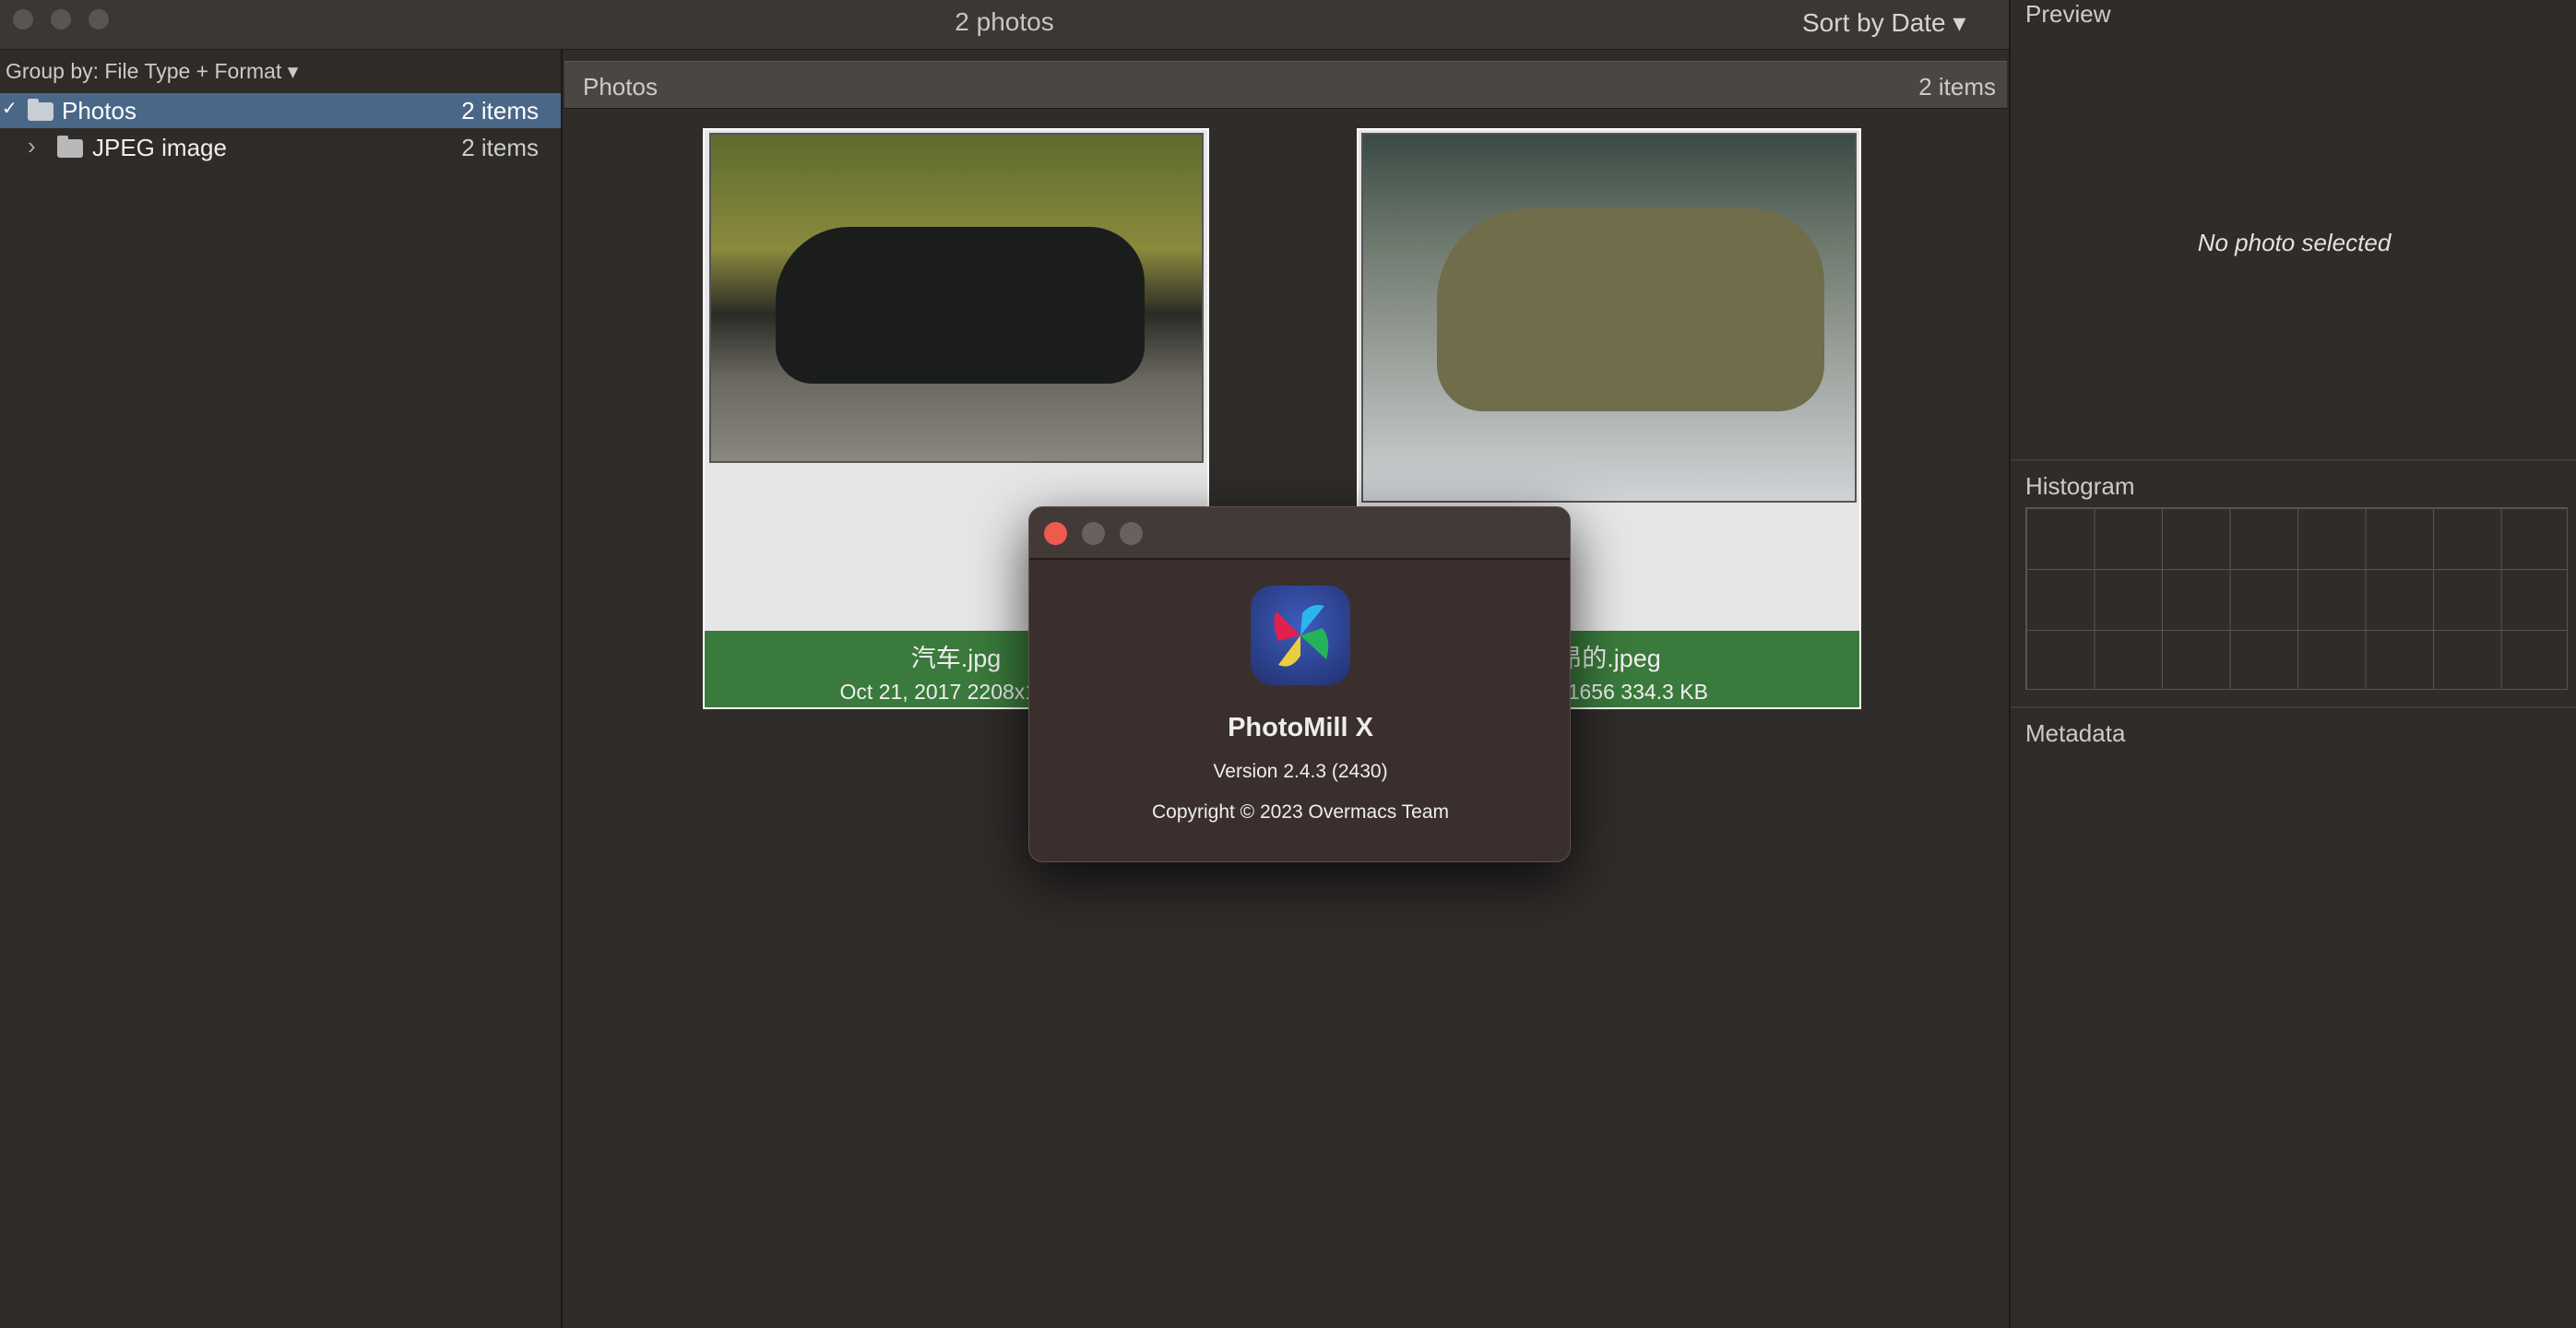  Describe the element at coordinates (620, 87) in the screenshot. I see `section-title: Photos` at that location.